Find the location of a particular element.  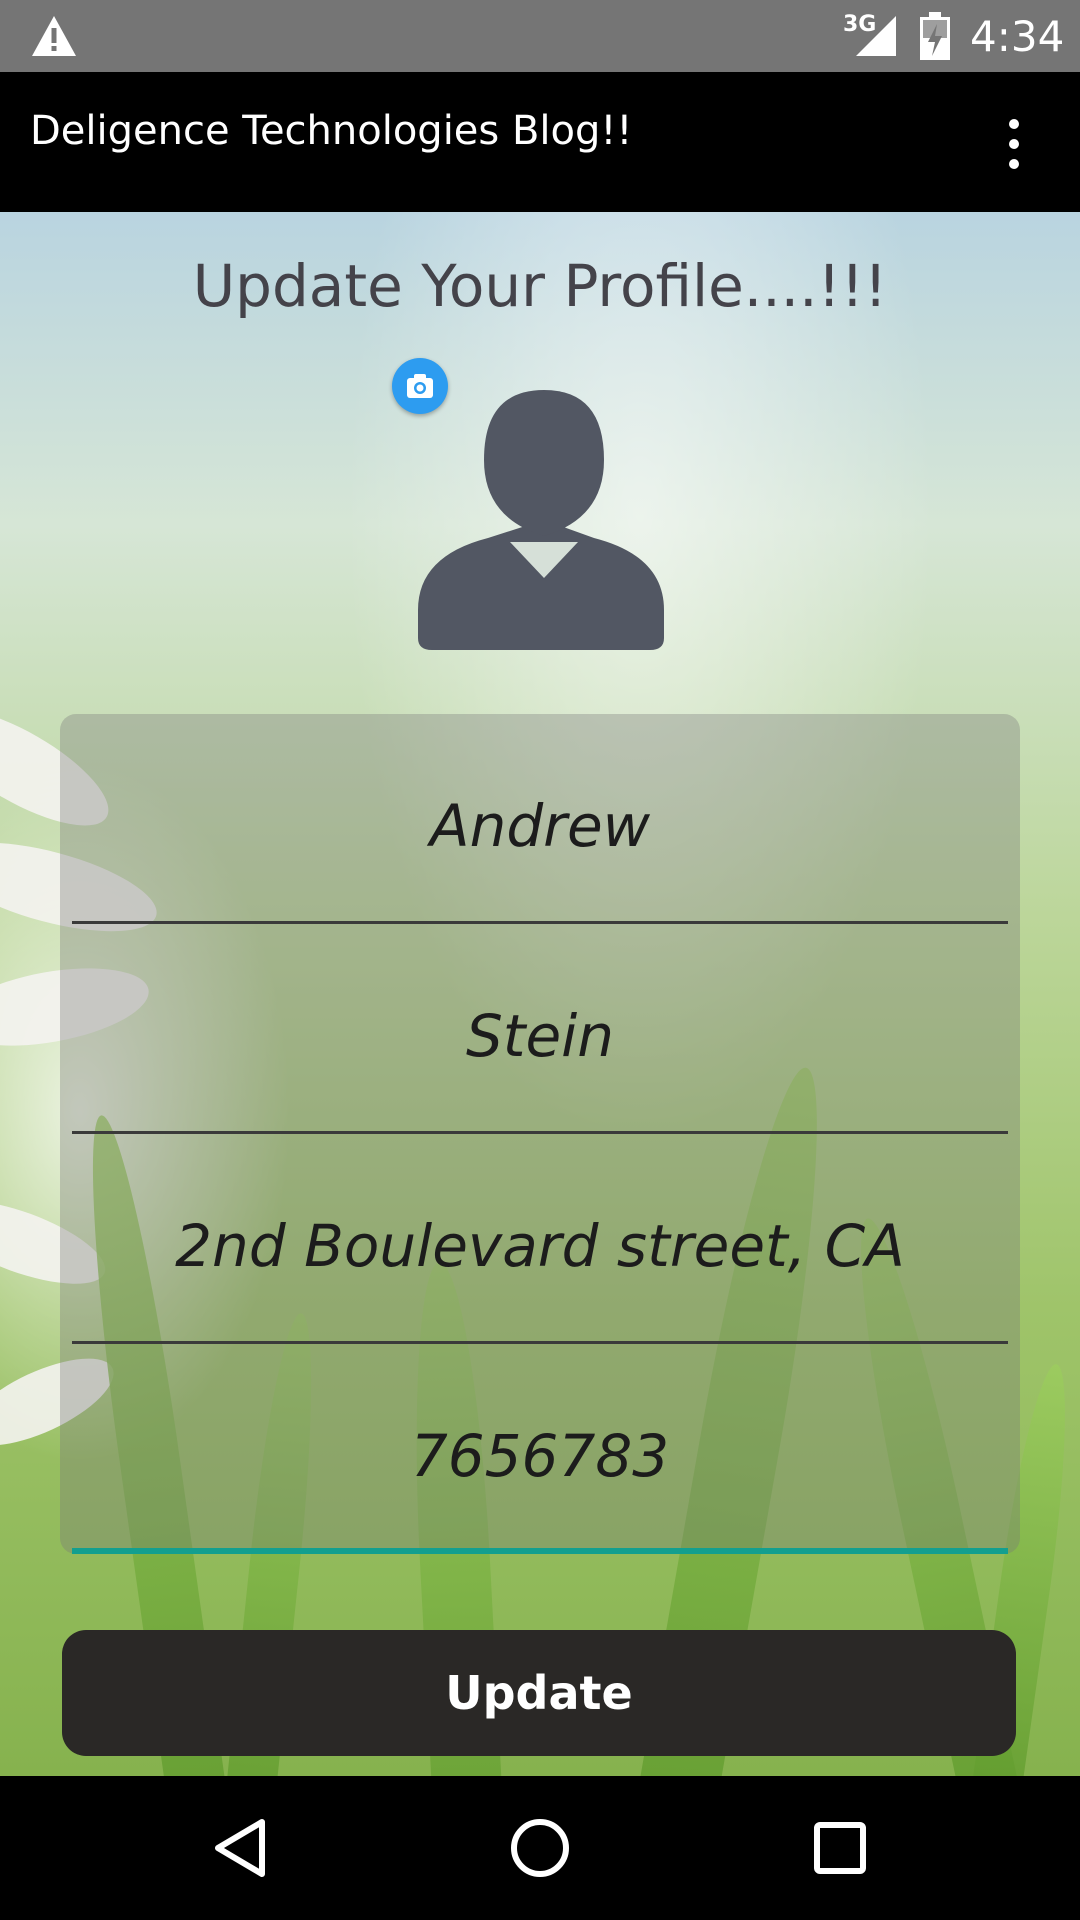

app-bar: Deligence Technologies Blog!! is located at coordinates (540, 142).